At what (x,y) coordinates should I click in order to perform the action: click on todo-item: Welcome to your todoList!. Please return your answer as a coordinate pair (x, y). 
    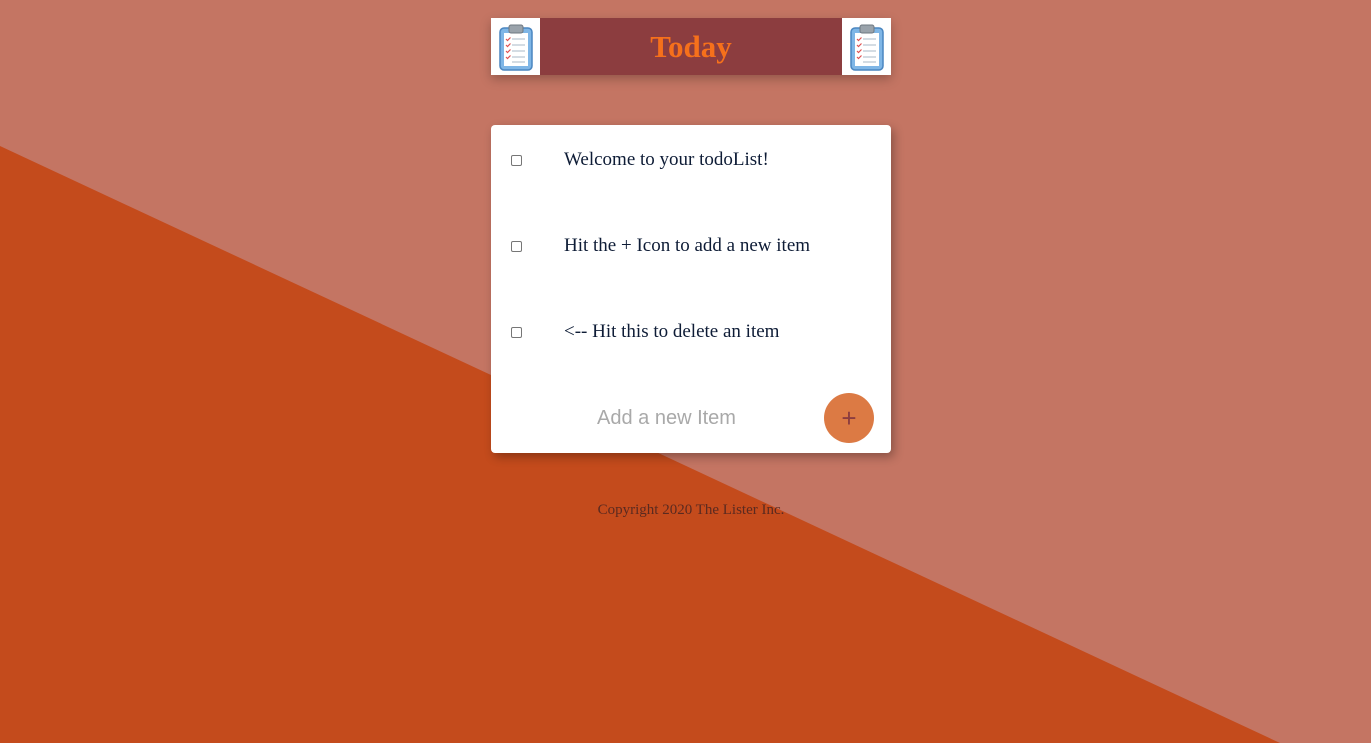
    Looking at the image, I should click on (691, 160).